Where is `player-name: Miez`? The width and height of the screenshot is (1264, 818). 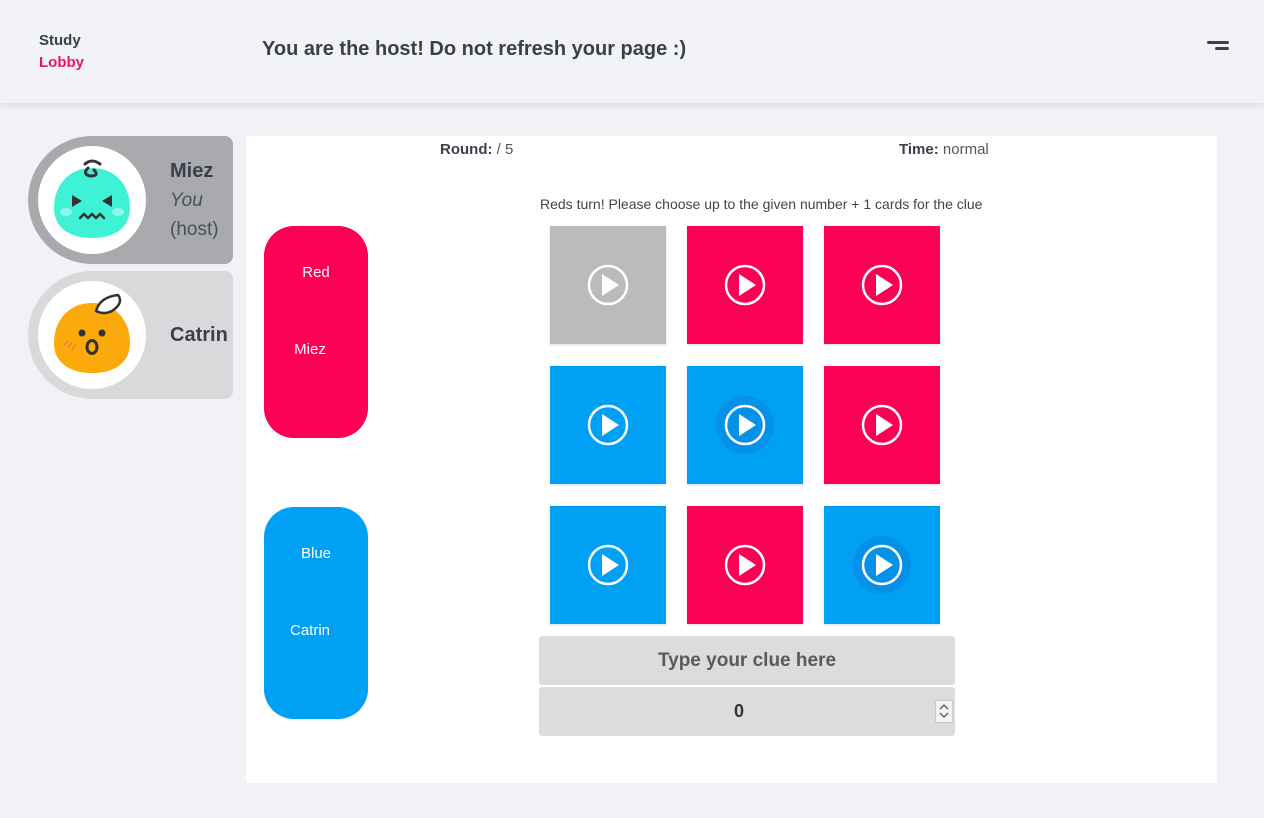 player-name: Miez is located at coordinates (192, 171).